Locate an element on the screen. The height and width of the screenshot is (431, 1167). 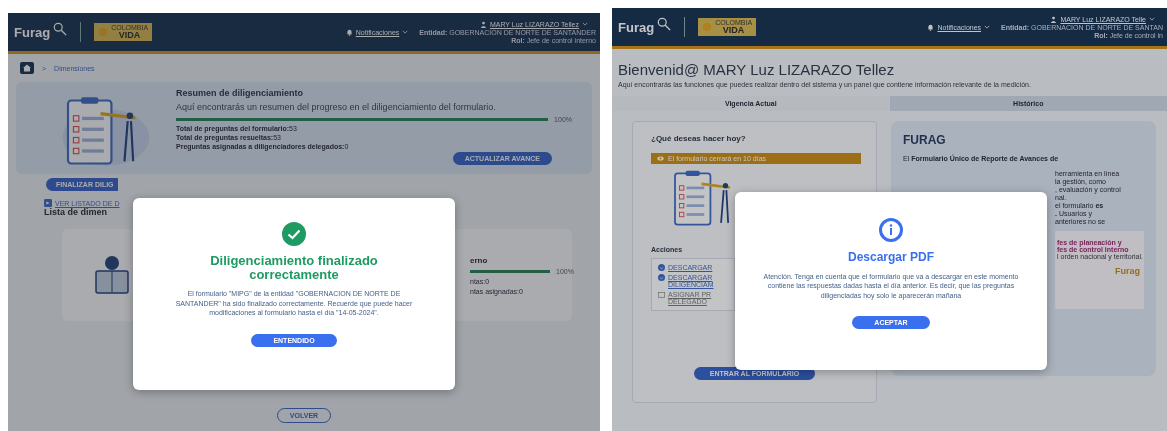
reading-person-icon is located at coordinates (112, 275).